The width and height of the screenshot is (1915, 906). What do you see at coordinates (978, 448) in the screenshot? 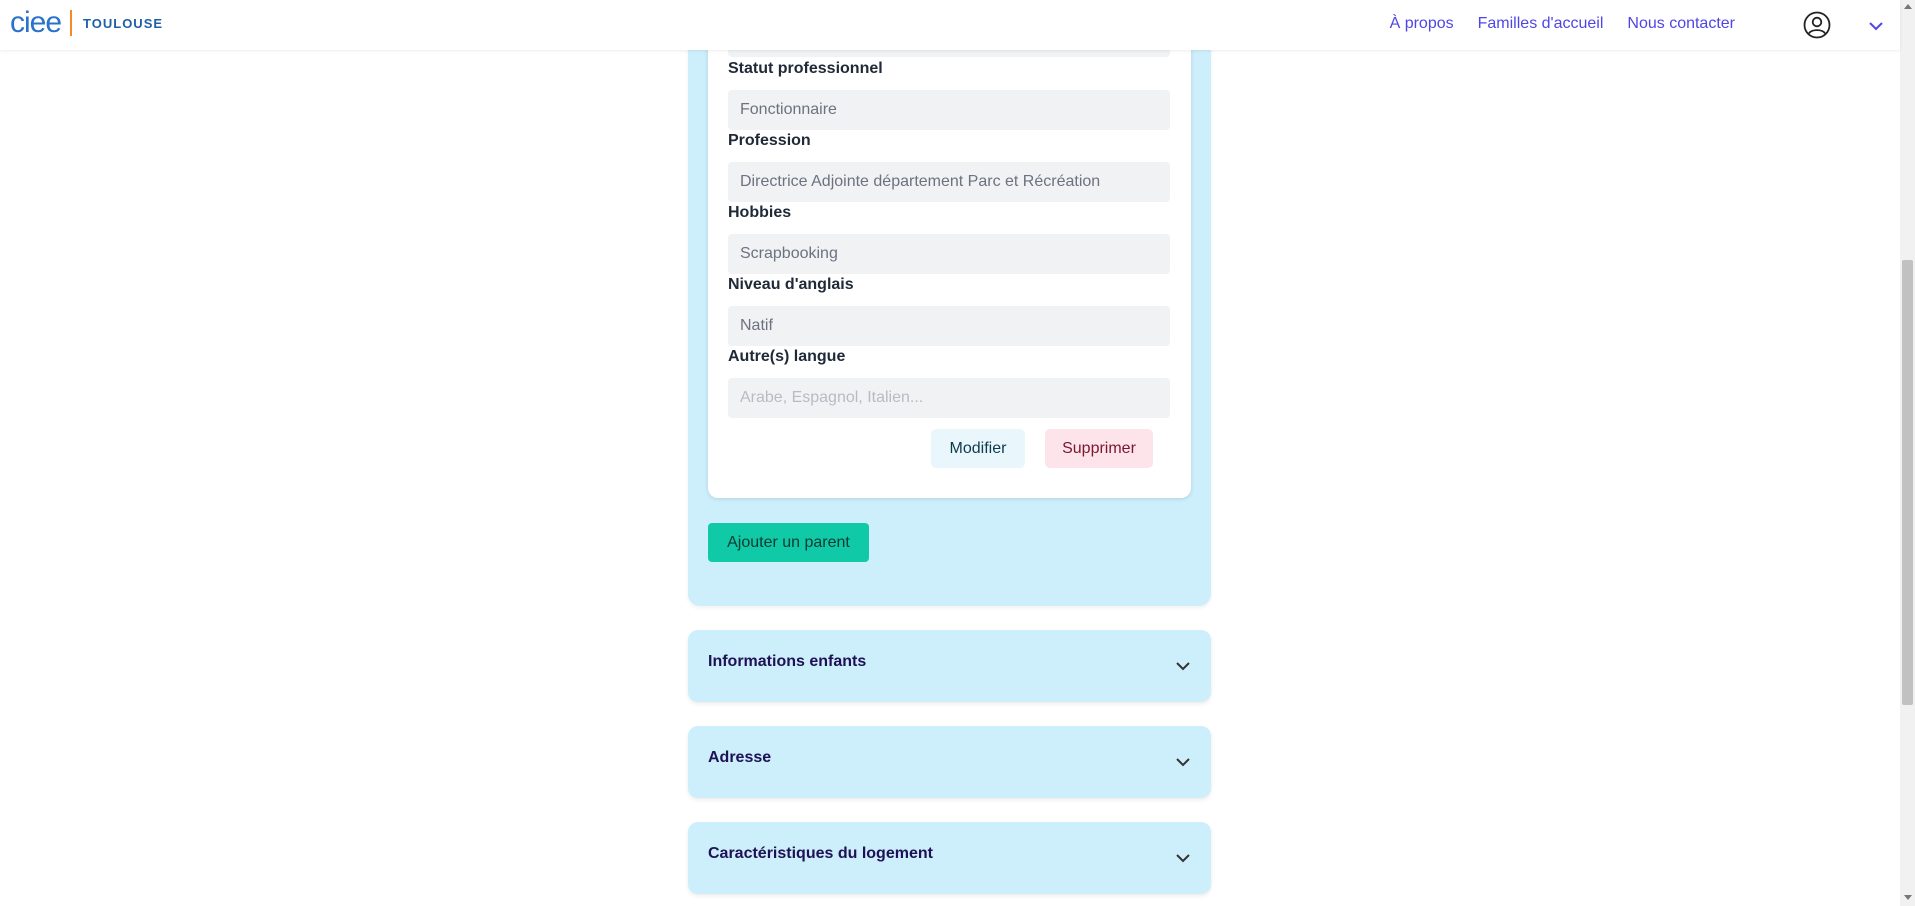
I see `edit-parent-button: Modifier` at bounding box center [978, 448].